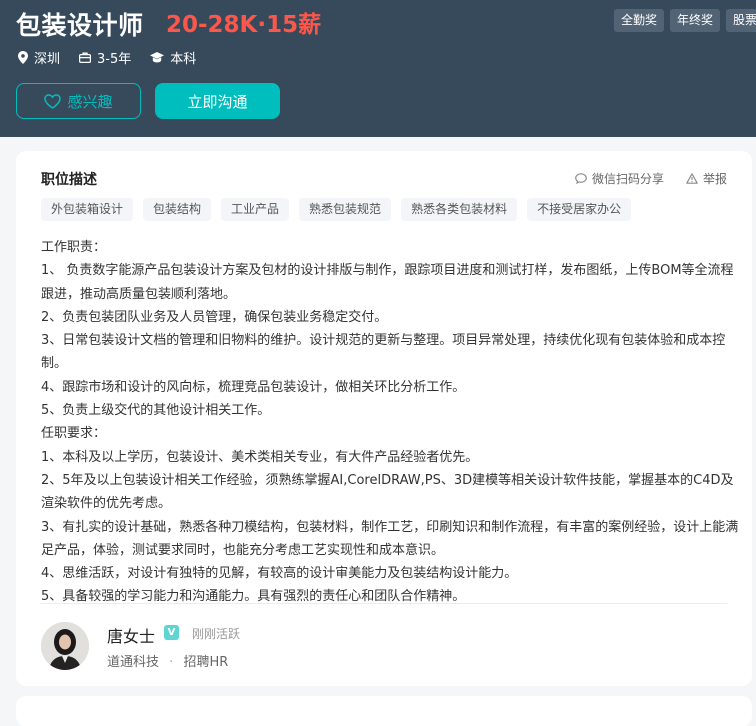 The height and width of the screenshot is (726, 756). What do you see at coordinates (156, 411) in the screenshot?
I see `description-line: 5、负责上级交代的其他设计相关工作。` at bounding box center [156, 411].